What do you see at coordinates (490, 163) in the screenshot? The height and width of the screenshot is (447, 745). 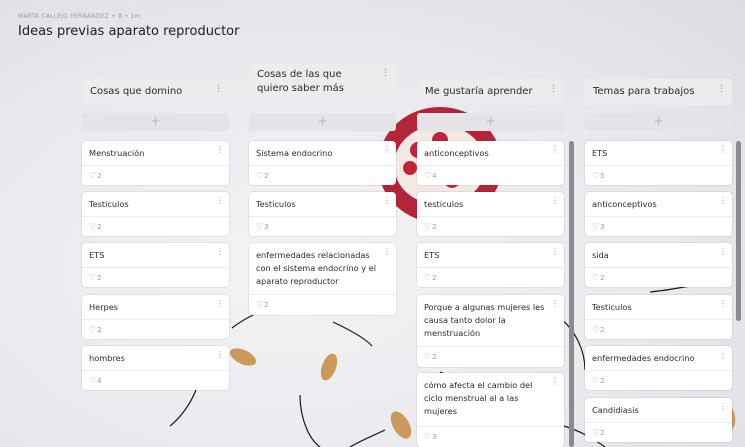 I see `post-card: anticonceptivos ⋮ ♡4` at bounding box center [490, 163].